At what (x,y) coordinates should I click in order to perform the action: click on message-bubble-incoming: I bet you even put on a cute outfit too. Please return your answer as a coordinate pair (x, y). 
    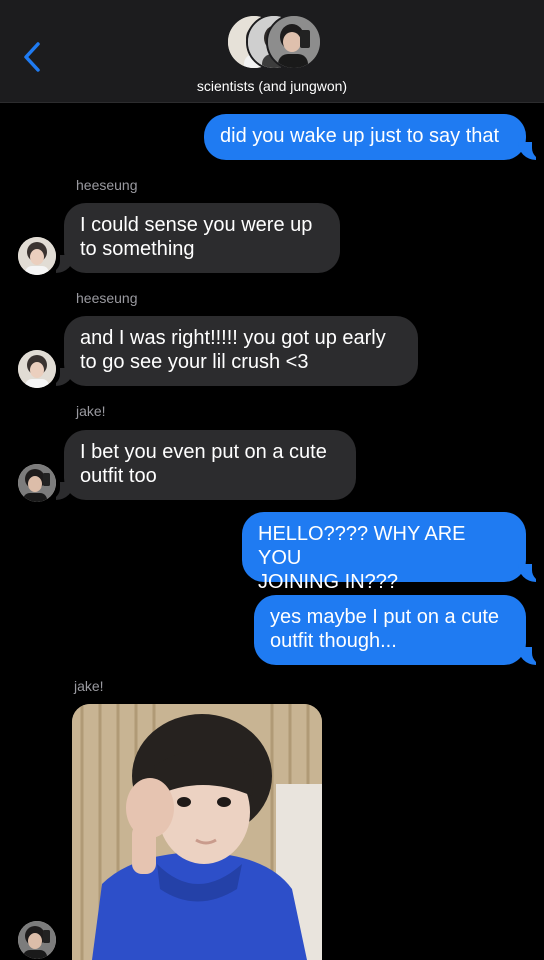
    Looking at the image, I should click on (210, 465).